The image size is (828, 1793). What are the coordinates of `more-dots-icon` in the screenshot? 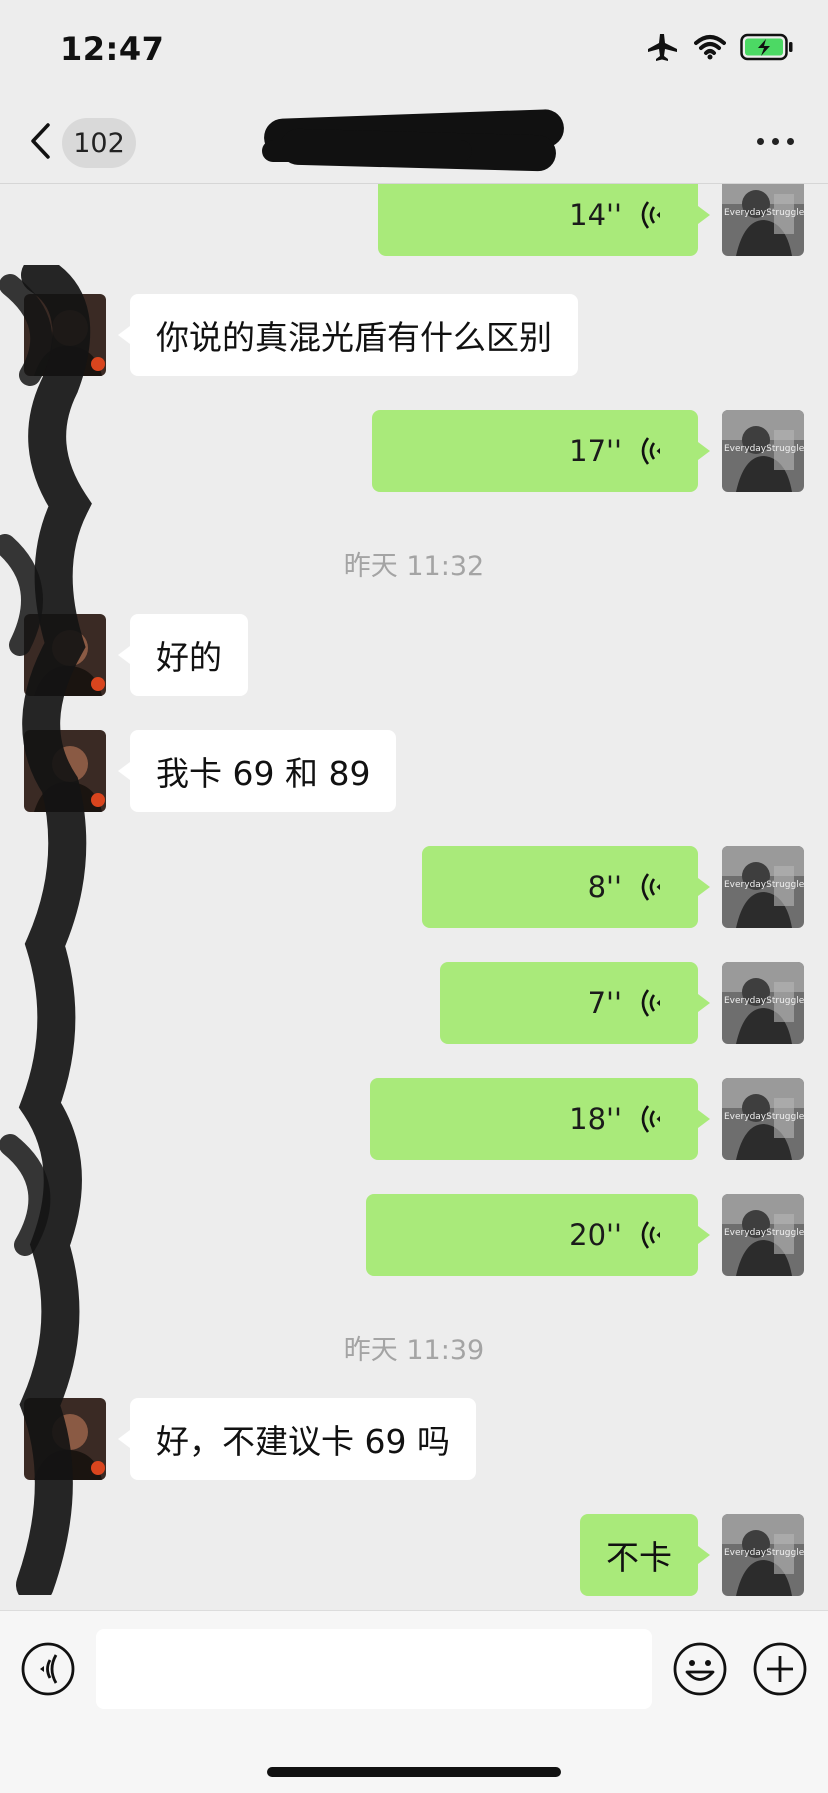 It's located at (760, 141).